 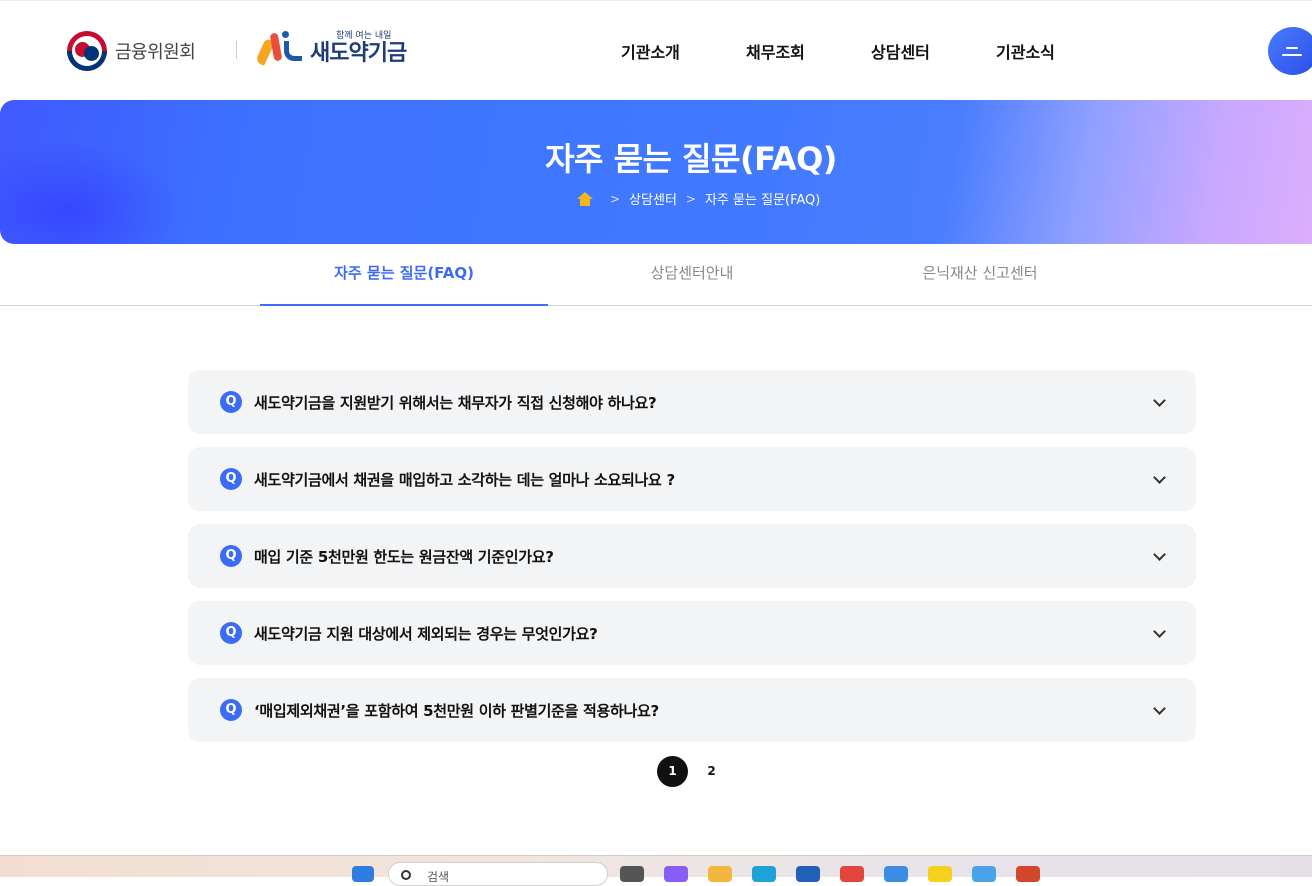 What do you see at coordinates (692, 556) in the screenshot?
I see `faq-item: Q 매입 기준 5천만원 한도는 원금잔액 기준인가요?` at bounding box center [692, 556].